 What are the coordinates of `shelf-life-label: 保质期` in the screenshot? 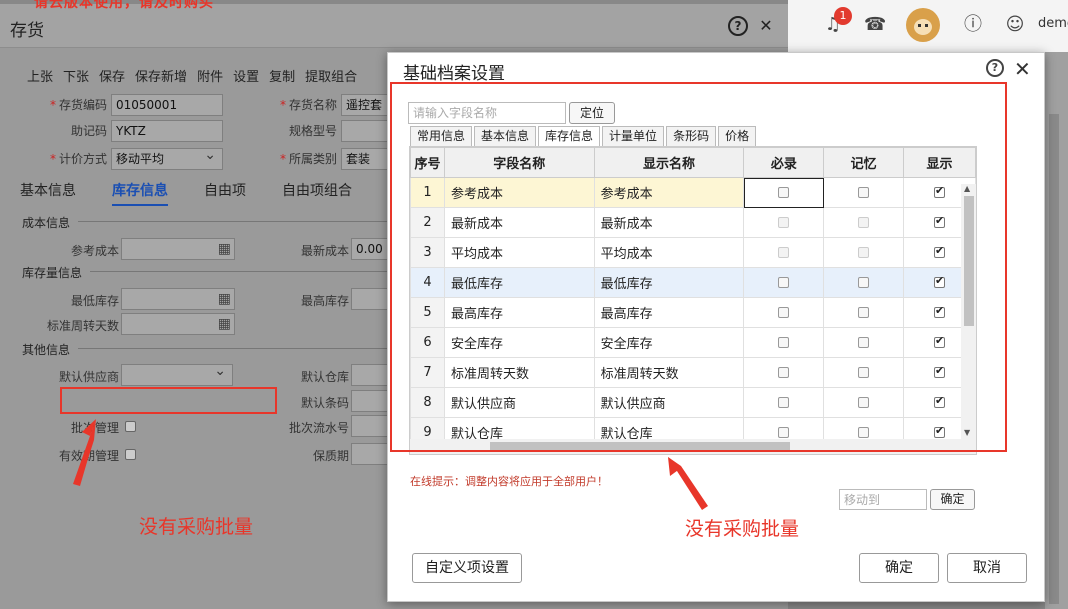 It's located at (331, 456).